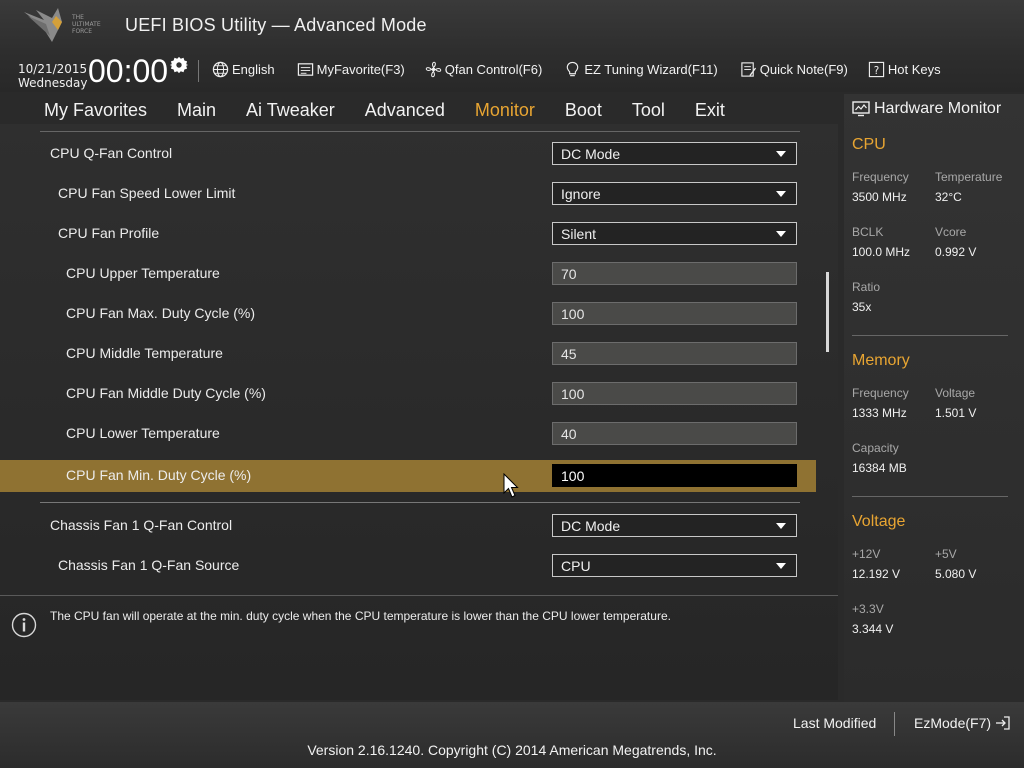  What do you see at coordinates (24, 625) in the screenshot?
I see `info-icon` at bounding box center [24, 625].